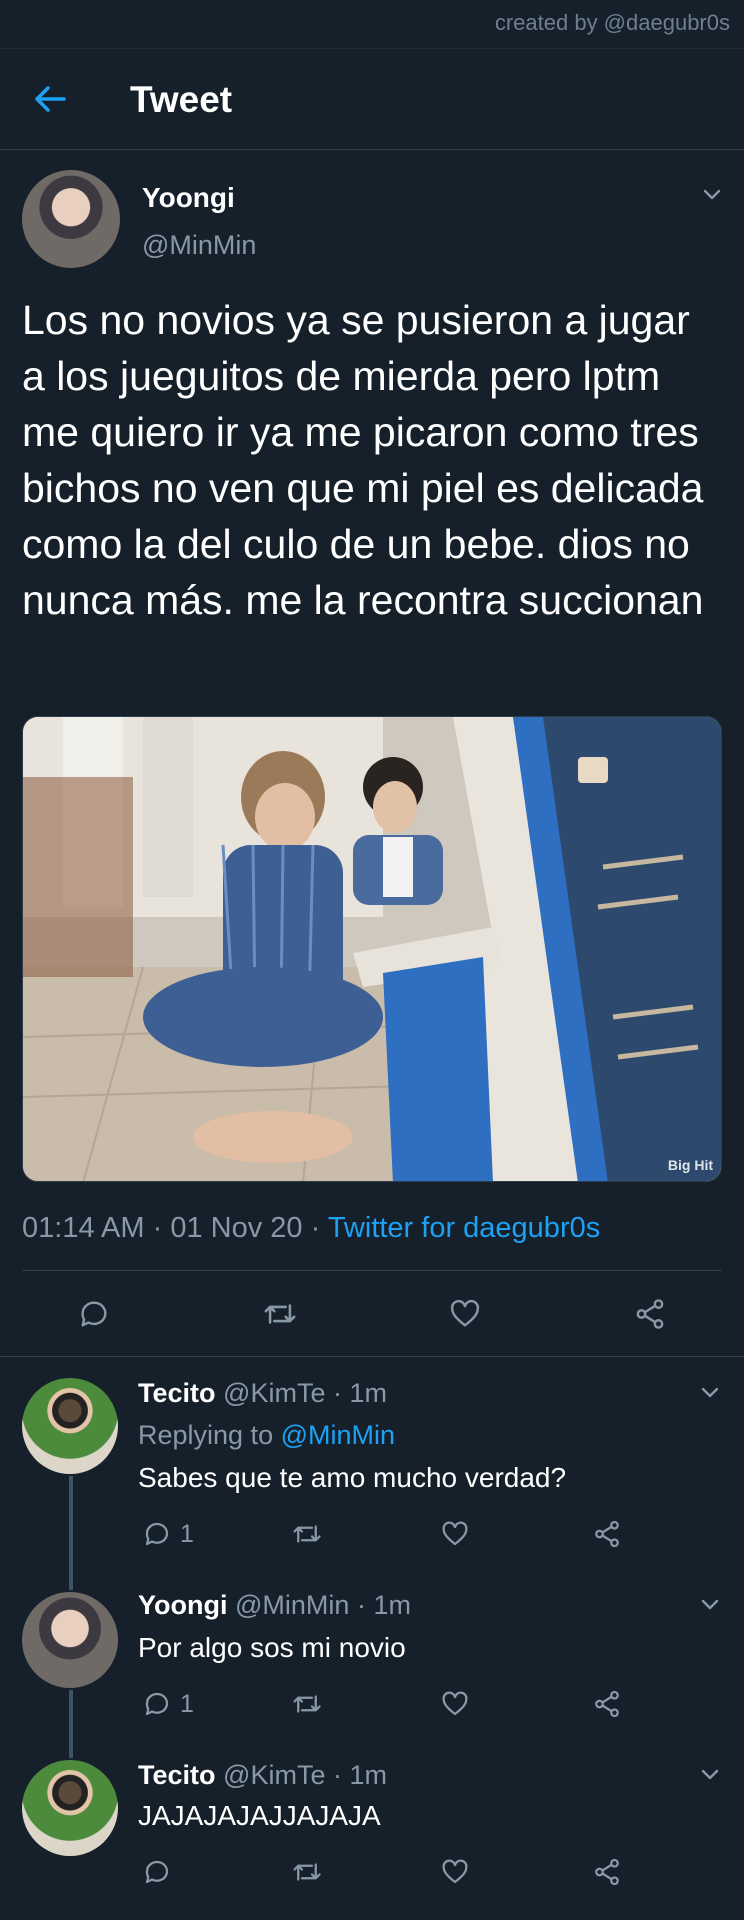  I want to click on photo-watermark: Big Hit, so click(690, 1165).